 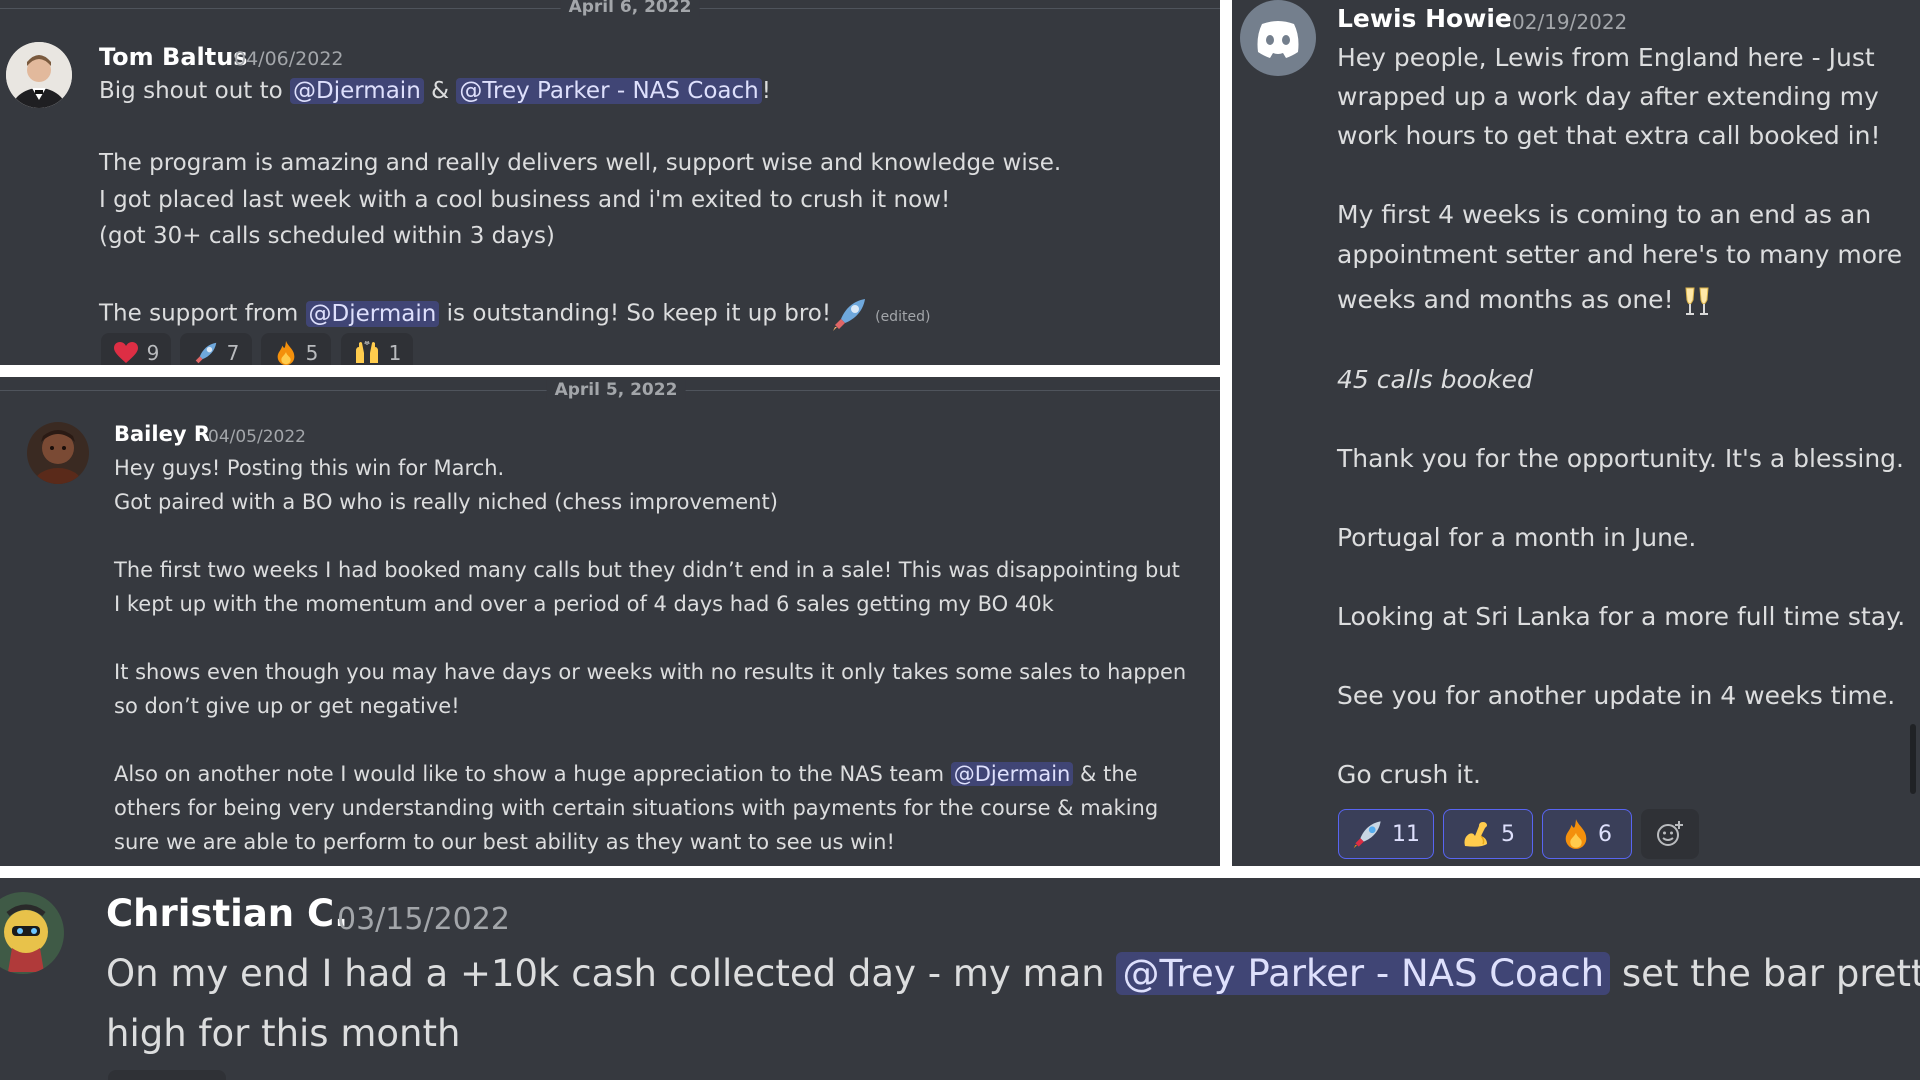 I want to click on username: Christian C., so click(x=227, y=913).